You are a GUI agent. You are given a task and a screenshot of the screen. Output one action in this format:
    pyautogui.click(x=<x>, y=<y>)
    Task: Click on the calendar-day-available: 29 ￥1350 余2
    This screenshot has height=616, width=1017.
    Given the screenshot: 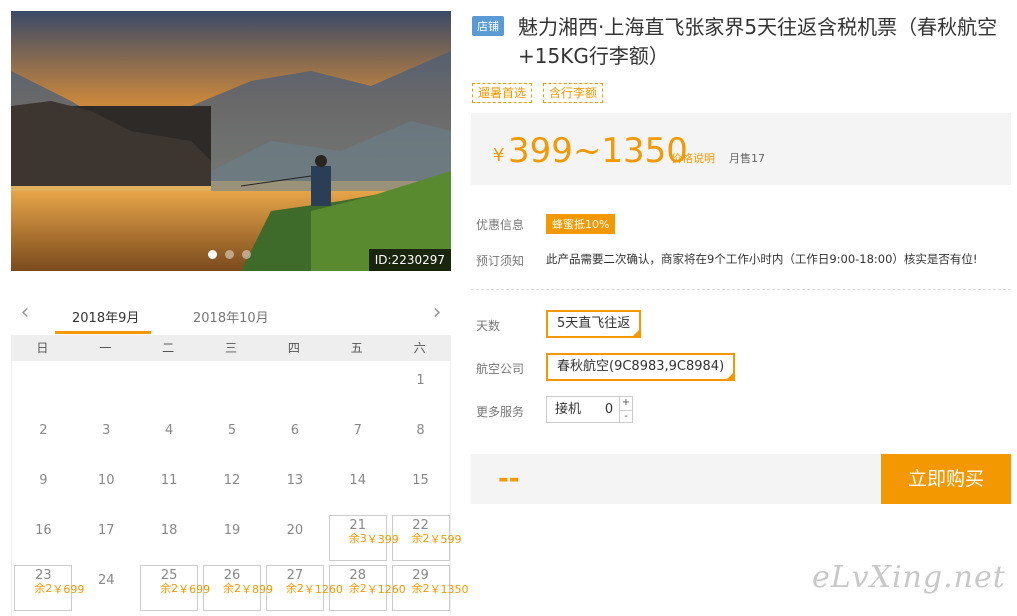 What is the action you would take?
    pyautogui.click(x=430, y=588)
    